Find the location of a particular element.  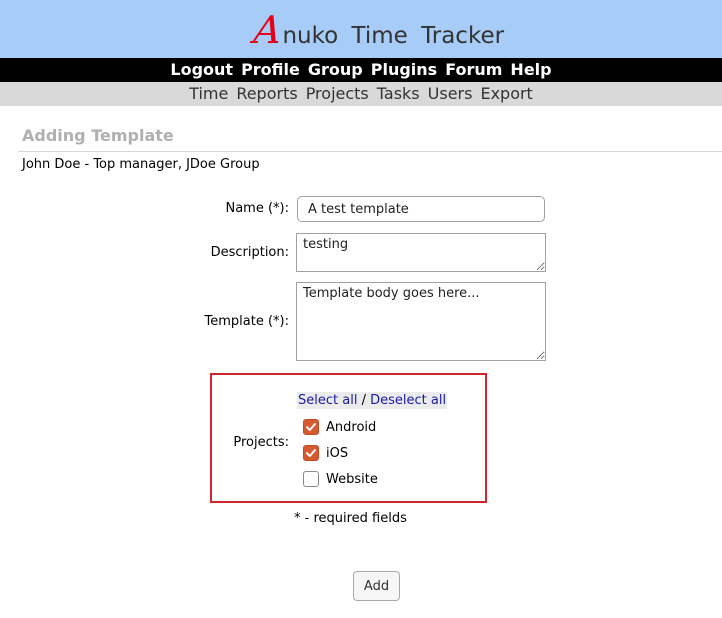

logo-text: nuko Time Tracker is located at coordinates (393, 36).